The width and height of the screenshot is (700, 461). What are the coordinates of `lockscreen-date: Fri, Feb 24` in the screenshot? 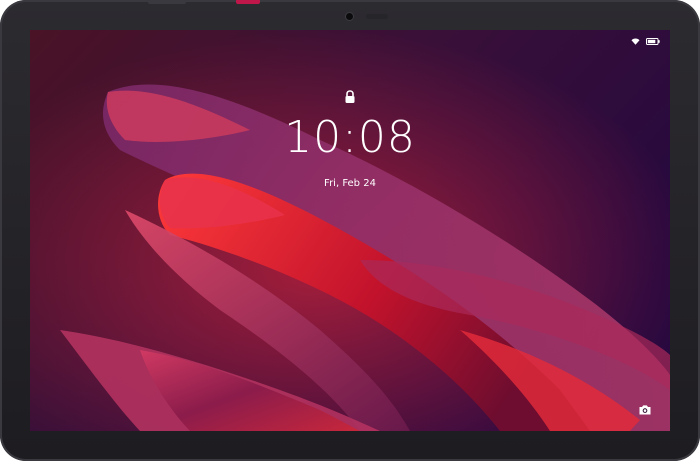 It's located at (350, 183).